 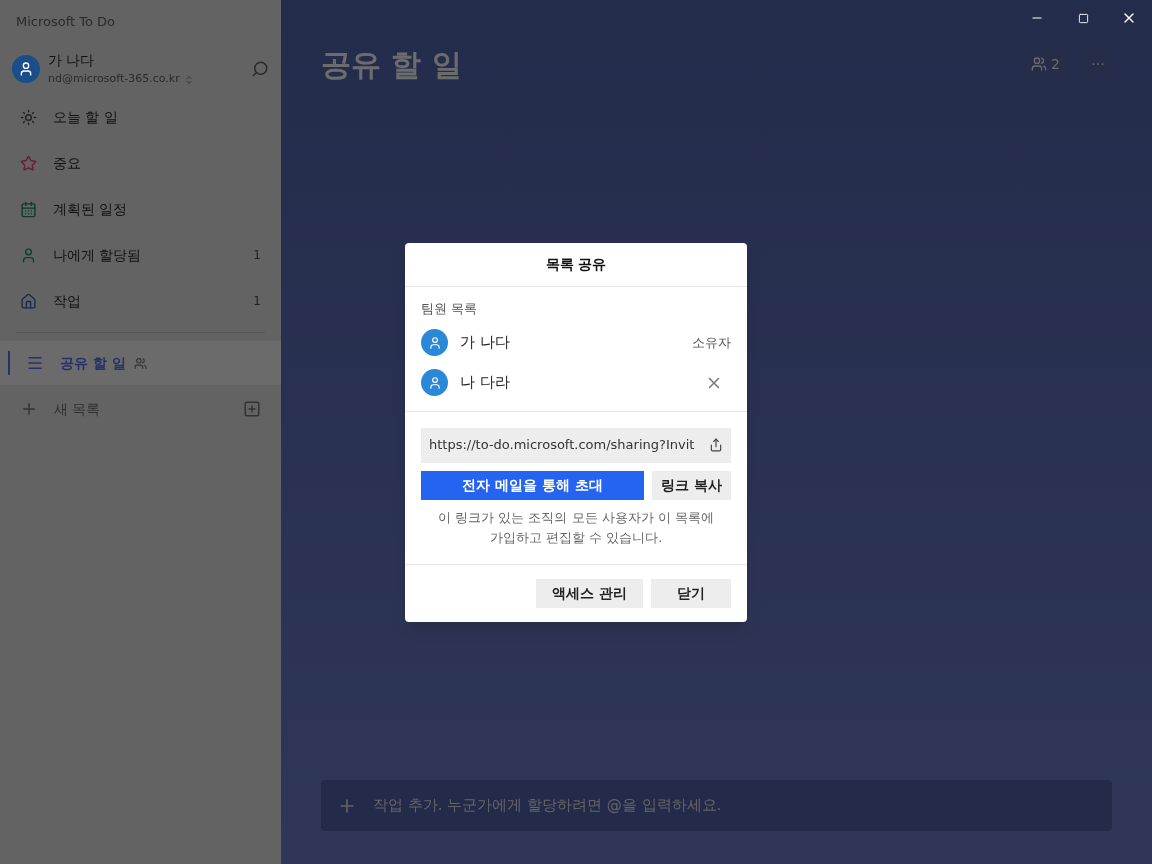 I want to click on list-title: 공유 할 일, so click(x=392, y=64).